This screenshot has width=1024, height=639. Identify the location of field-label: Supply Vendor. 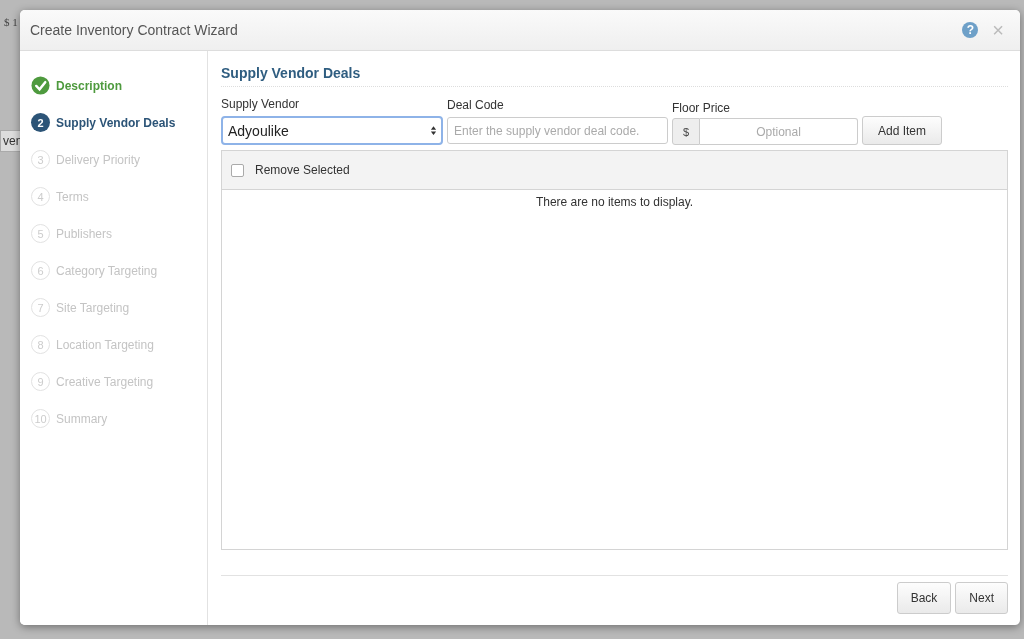
(261, 104).